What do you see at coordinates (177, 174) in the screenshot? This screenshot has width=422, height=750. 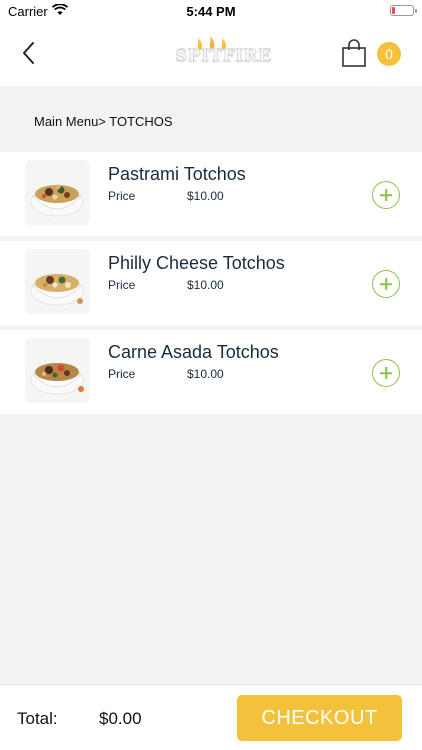 I see `item-name: Pastrami Totchos` at bounding box center [177, 174].